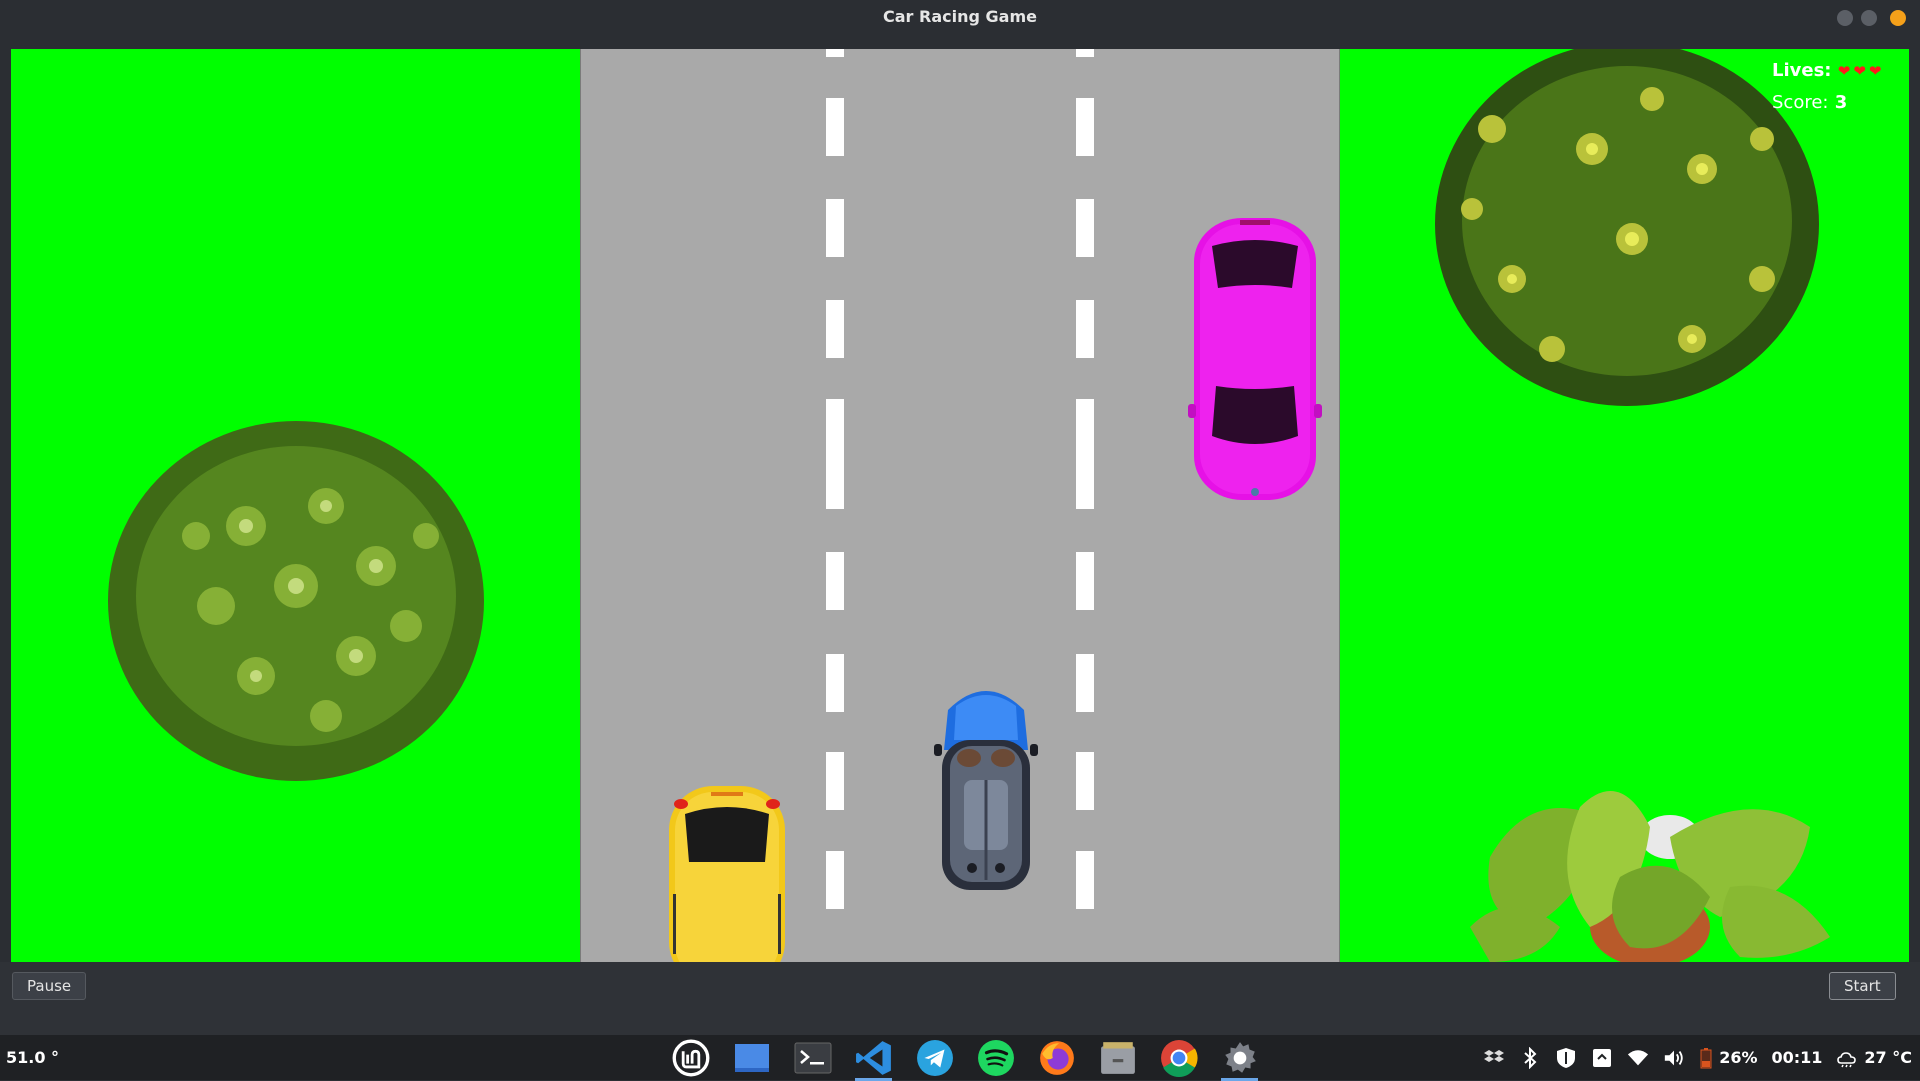  What do you see at coordinates (690, 1058) in the screenshot?
I see `mint-menu-icon` at bounding box center [690, 1058].